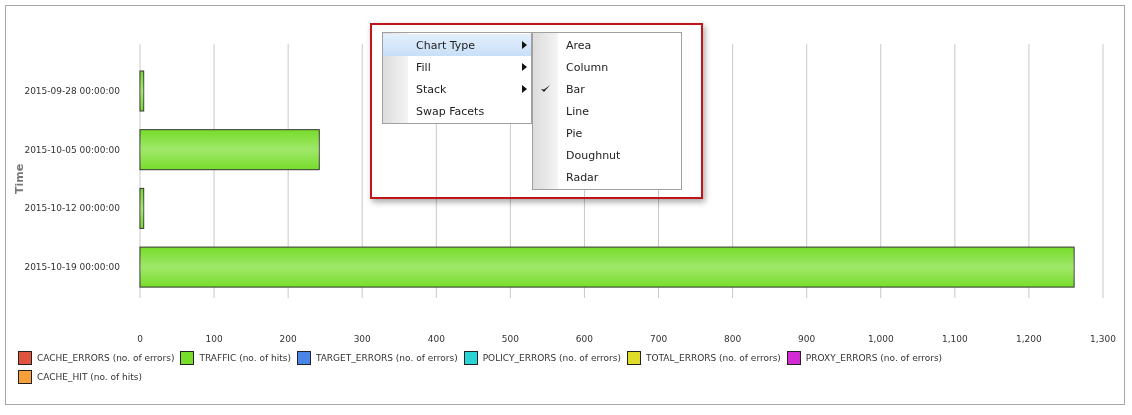 This screenshot has width=1132, height=415. What do you see at coordinates (245, 358) in the screenshot?
I see `legend-label: TRAFFIC (no. of hits)` at bounding box center [245, 358].